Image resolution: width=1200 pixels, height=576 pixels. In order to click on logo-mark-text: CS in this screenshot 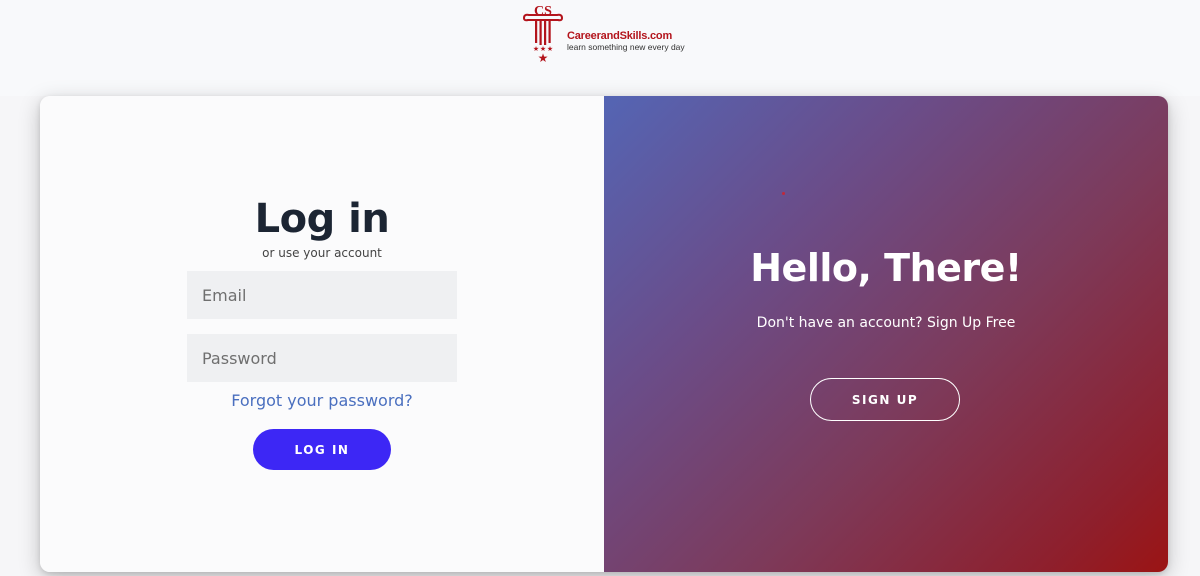, I will do `click(543, 11)`.